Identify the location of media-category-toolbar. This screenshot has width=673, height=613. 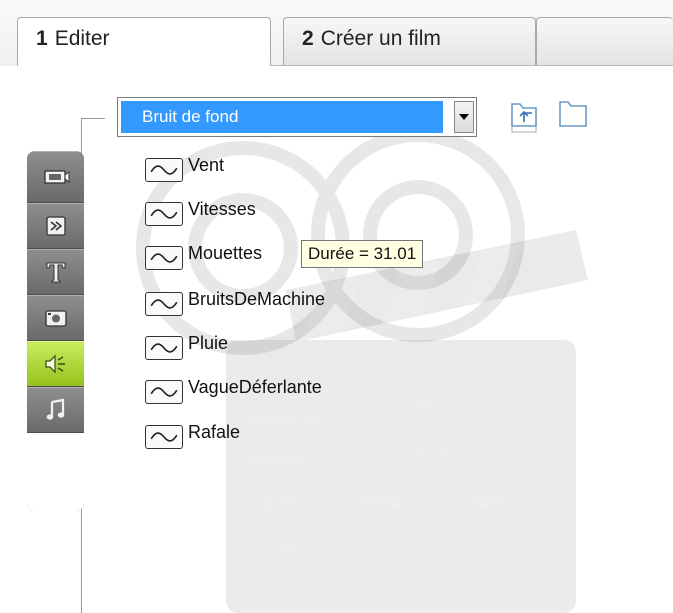
(55, 331).